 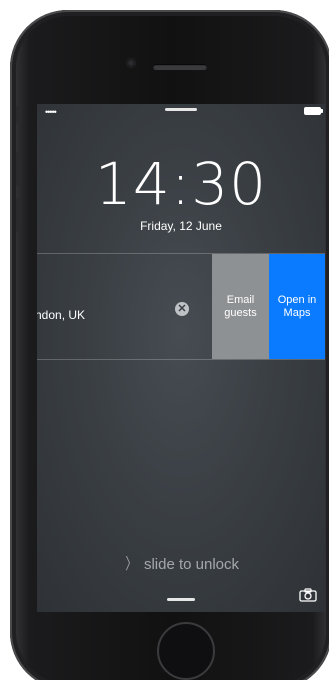 What do you see at coordinates (308, 595) in the screenshot?
I see `camera-icon` at bounding box center [308, 595].